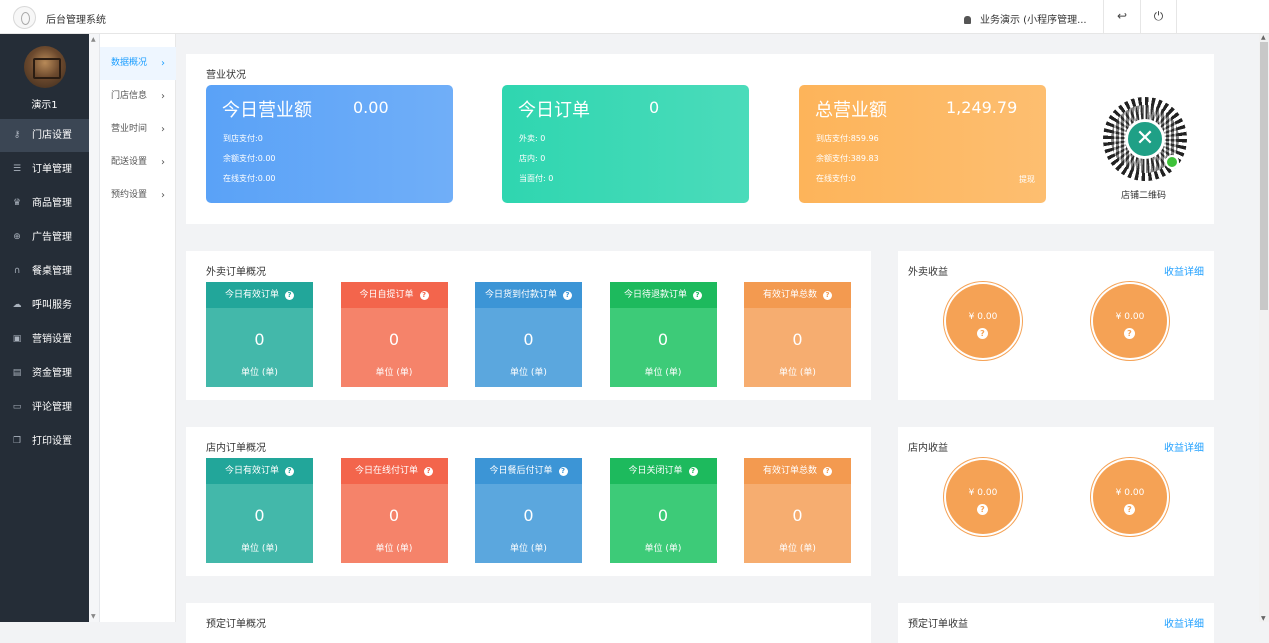 The width and height of the screenshot is (1269, 643). What do you see at coordinates (1121, 17) in the screenshot?
I see `back-button: ↩` at bounding box center [1121, 17].